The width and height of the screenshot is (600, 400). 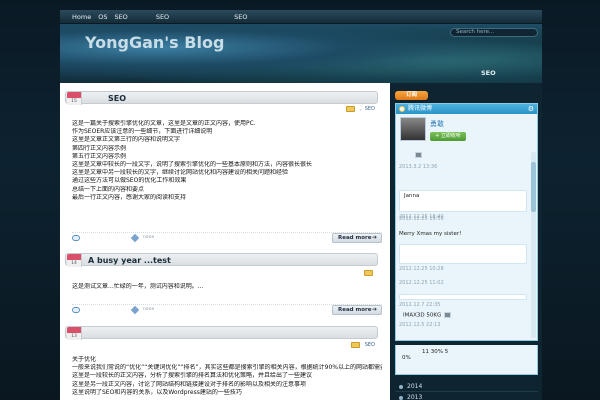 What do you see at coordinates (364, 345) in the screenshot?
I see `post-meta: SEO` at bounding box center [364, 345].